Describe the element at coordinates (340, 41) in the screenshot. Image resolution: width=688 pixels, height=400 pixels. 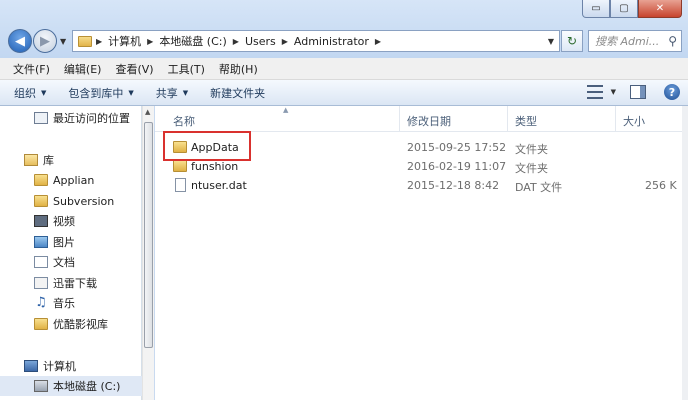
I see `breadcrumb-administrator: Administrator ▶` at that location.